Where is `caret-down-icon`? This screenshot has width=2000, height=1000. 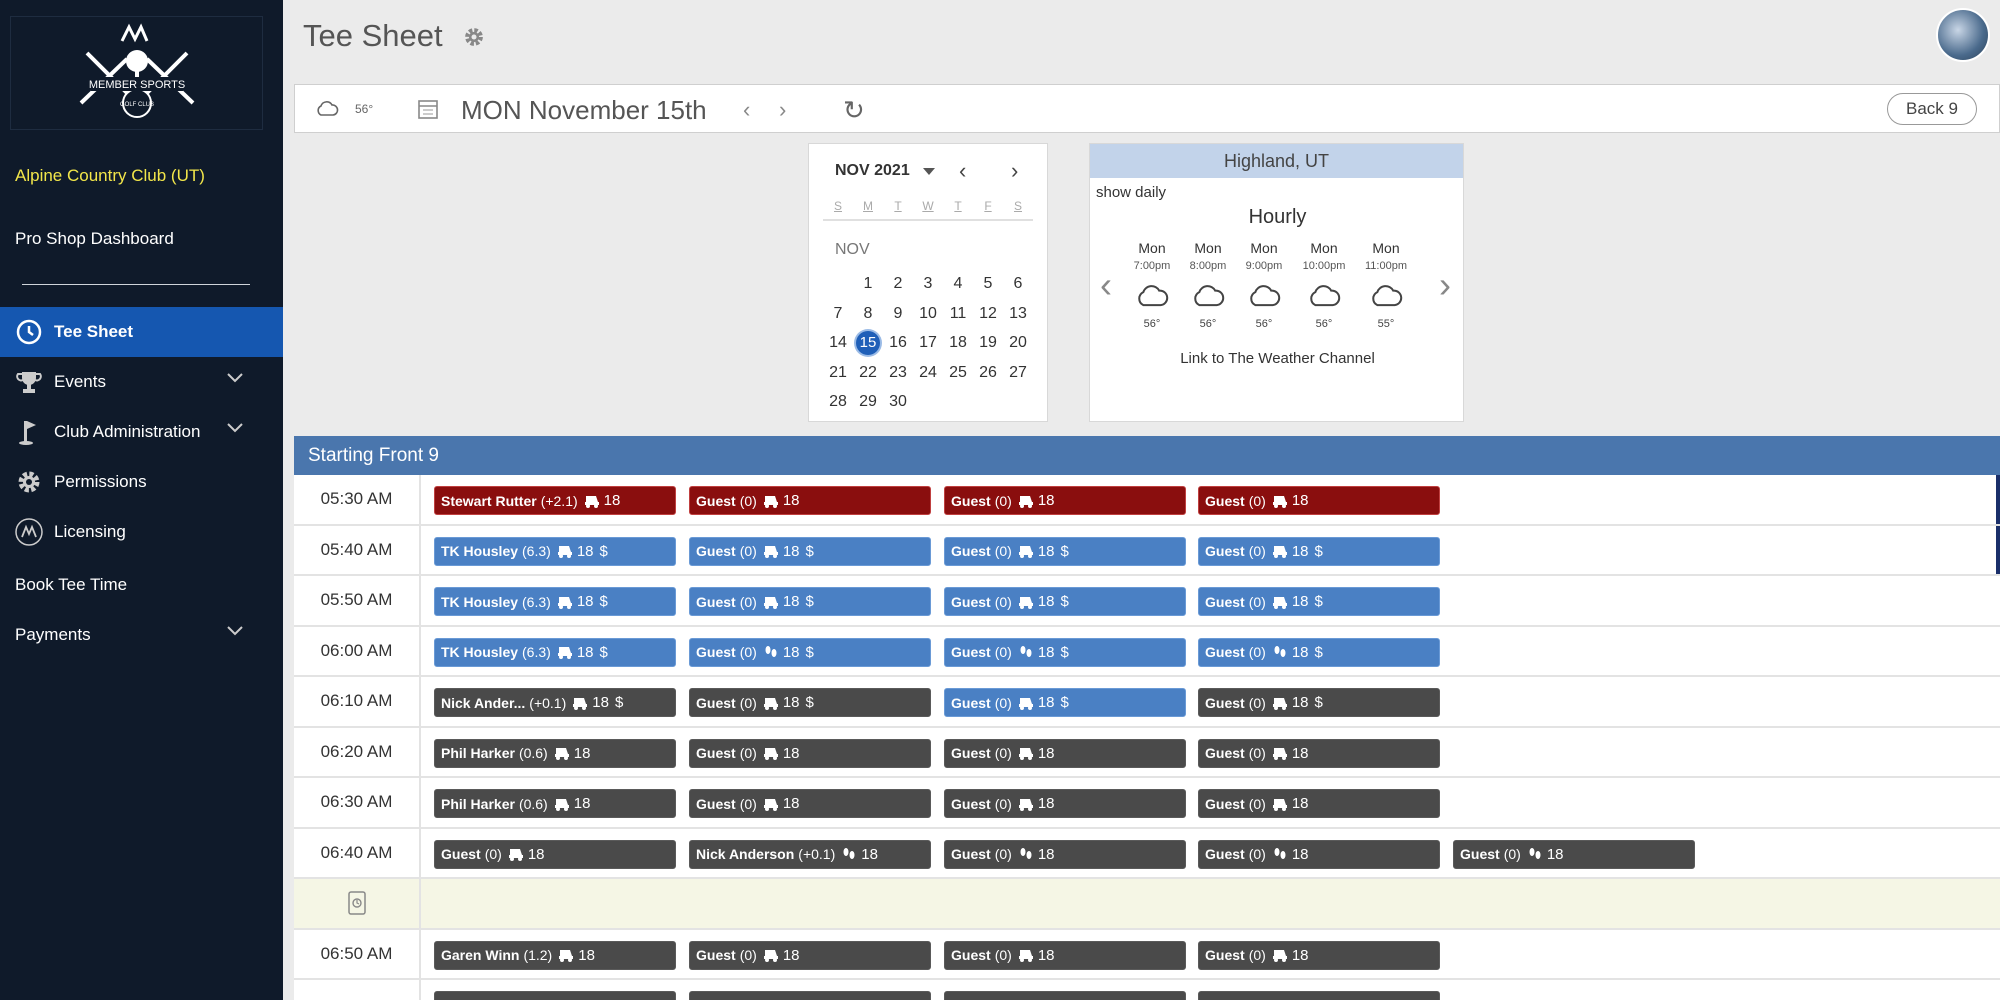 caret-down-icon is located at coordinates (929, 171).